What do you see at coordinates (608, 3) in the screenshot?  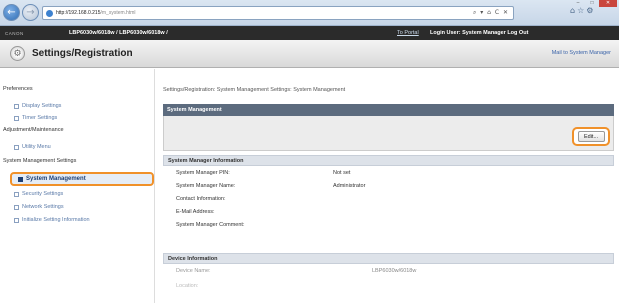 I see `close-icon: ✕` at bounding box center [608, 3].